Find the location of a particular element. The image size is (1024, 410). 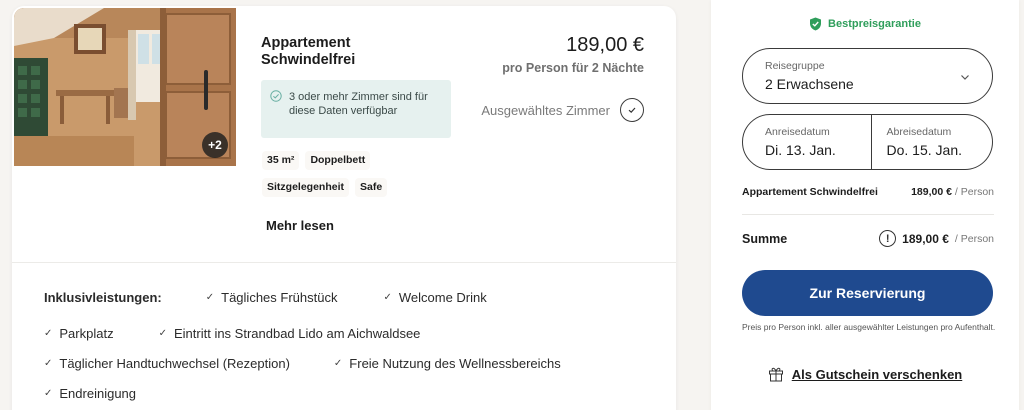

arrival-date-value: Di. 13. Jan. is located at coordinates (800, 150).